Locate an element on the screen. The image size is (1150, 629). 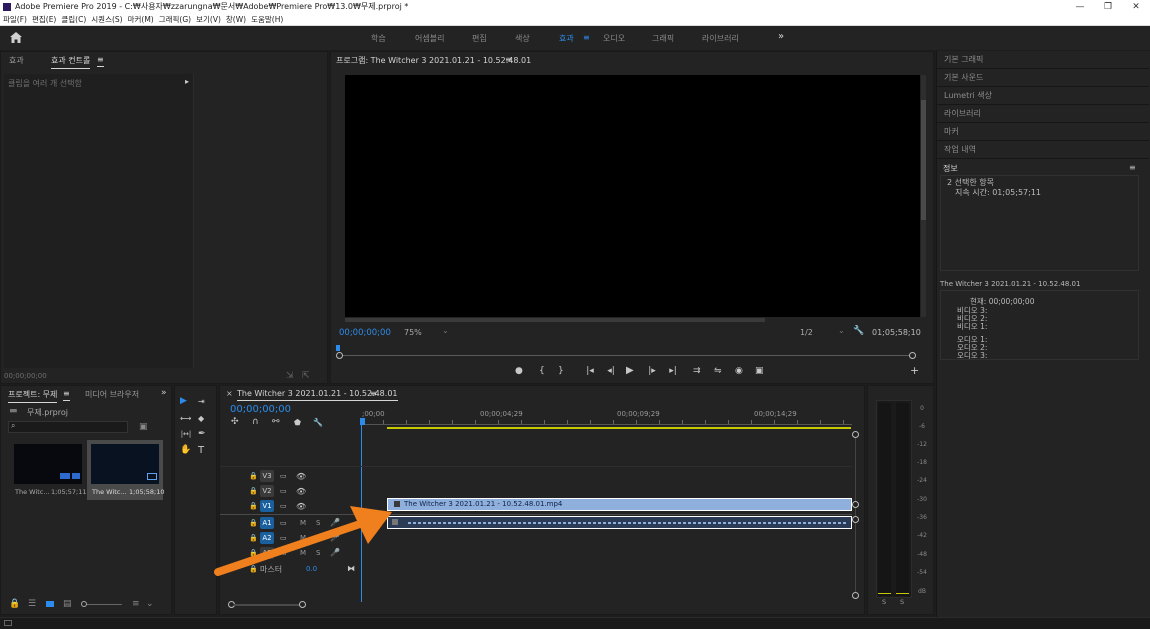
filter-icon: ⇲ is located at coordinates (290, 376).